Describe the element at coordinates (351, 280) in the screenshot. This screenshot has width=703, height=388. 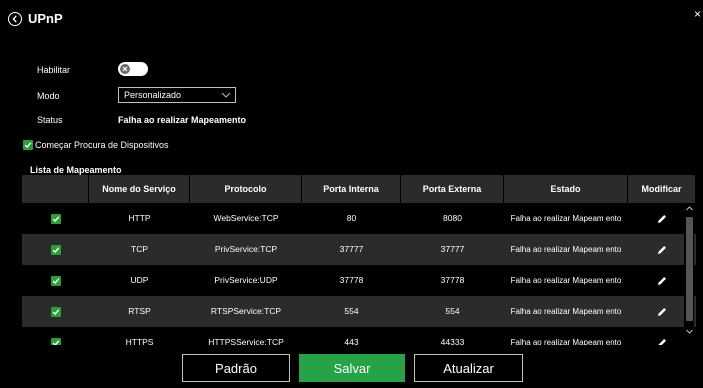
I see `internal-port: 37778` at that location.